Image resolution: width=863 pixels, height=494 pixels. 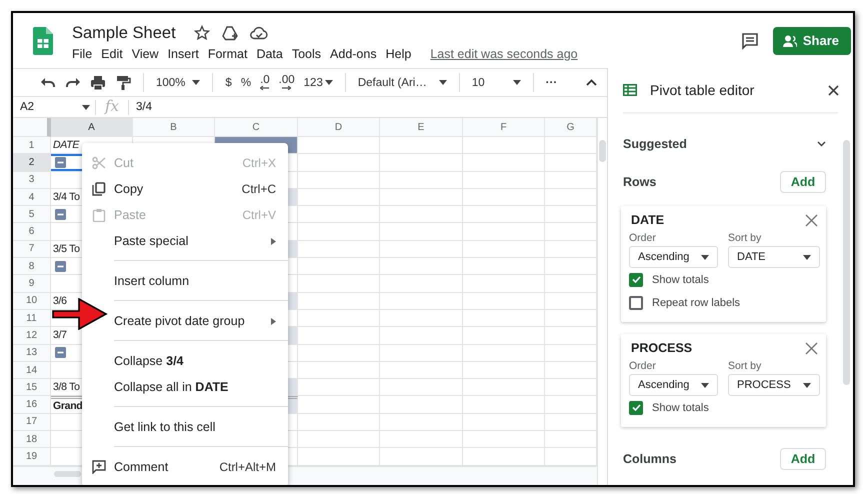 I want to click on column-header: A, so click(x=92, y=127).